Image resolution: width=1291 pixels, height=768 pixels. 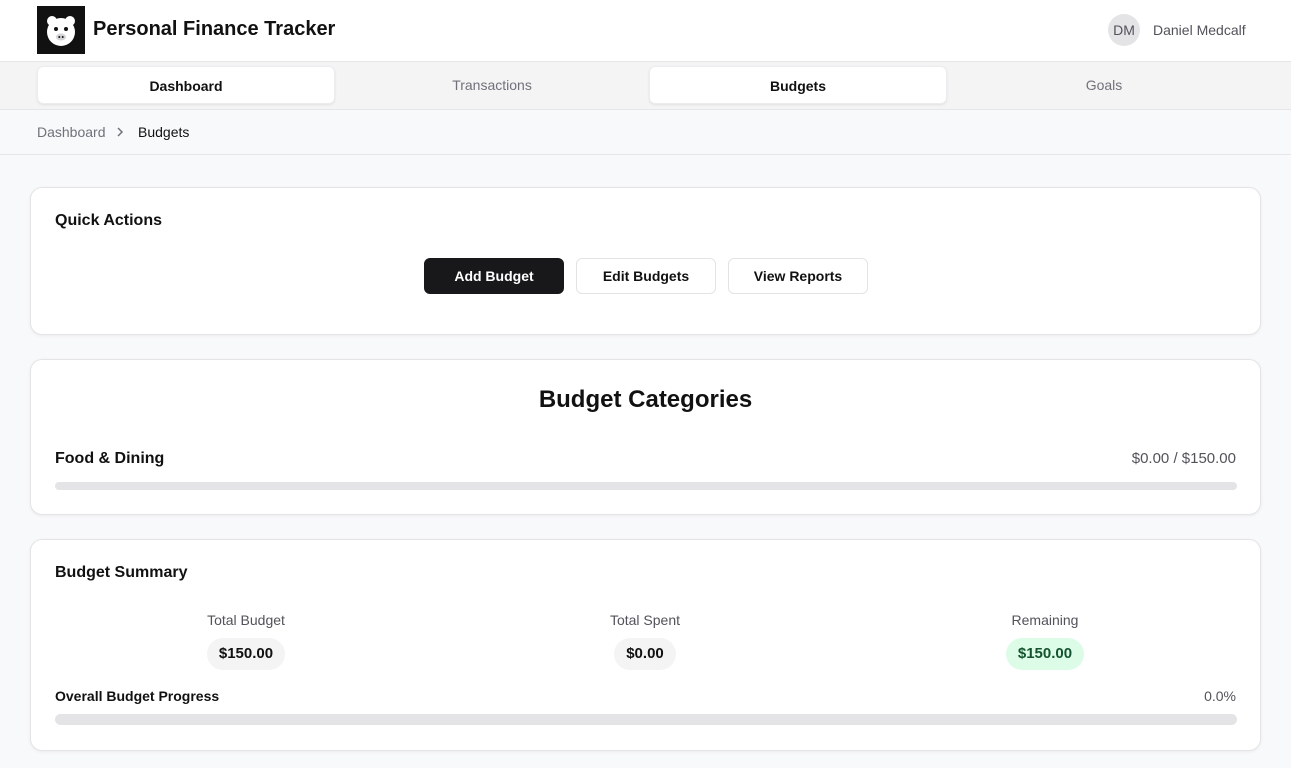 I want to click on pig-logo-icon, so click(x=61, y=30).